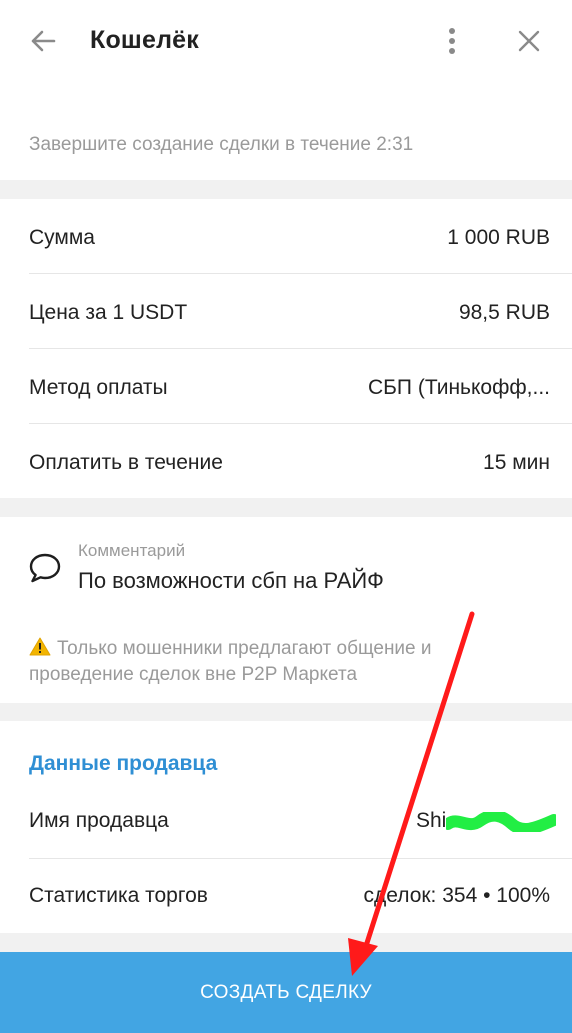 The image size is (572, 1033). What do you see at coordinates (118, 895) in the screenshot?
I see `seller-label: Статистика торгов` at bounding box center [118, 895].